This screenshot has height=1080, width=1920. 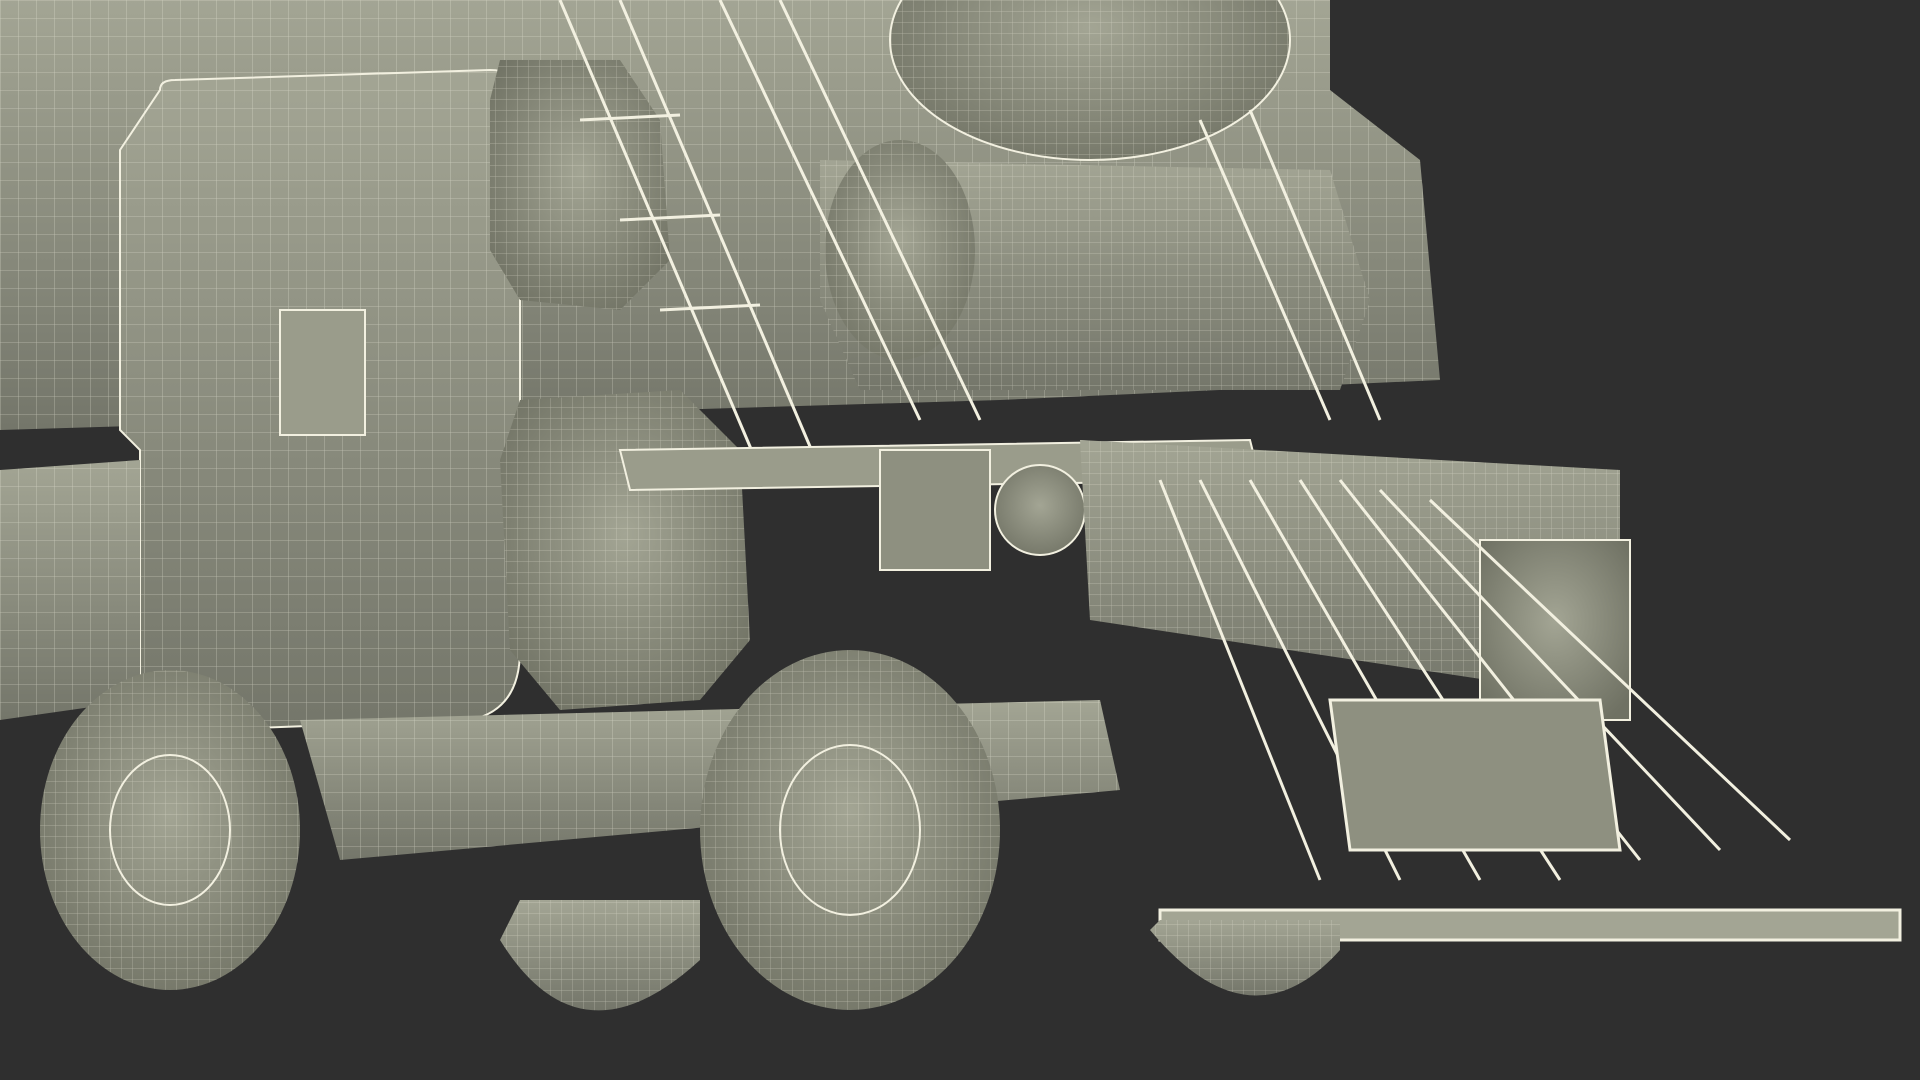 What do you see at coordinates (1095, 265) in the screenshot?
I see `cylinder` at bounding box center [1095, 265].